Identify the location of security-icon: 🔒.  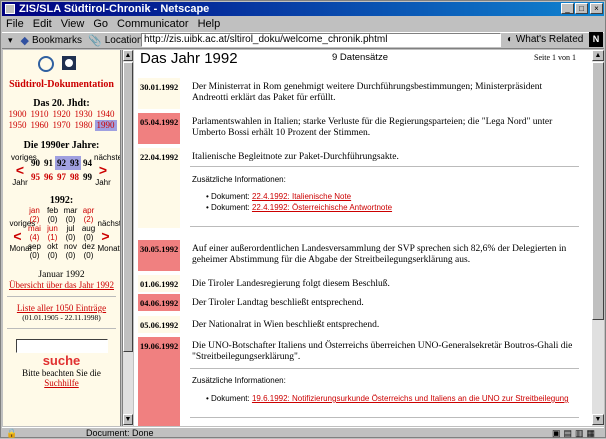
(46, 433).